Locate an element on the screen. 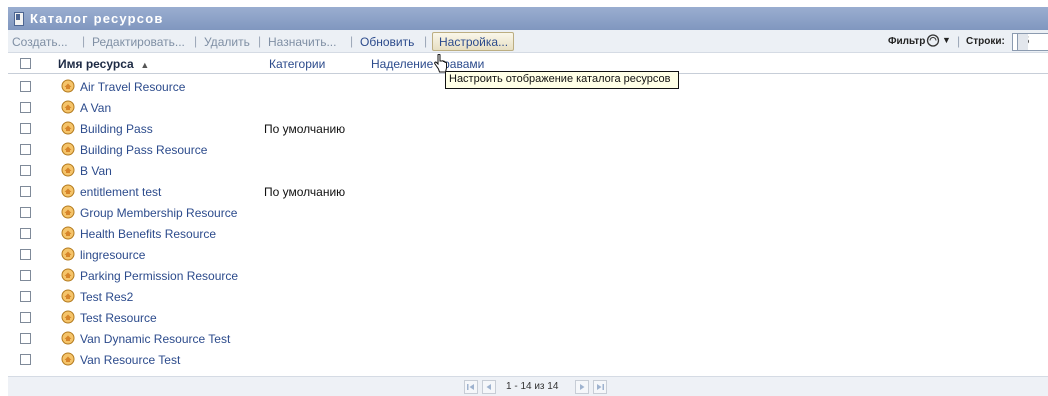  resource-name-link: lingresource is located at coordinates (112, 255).